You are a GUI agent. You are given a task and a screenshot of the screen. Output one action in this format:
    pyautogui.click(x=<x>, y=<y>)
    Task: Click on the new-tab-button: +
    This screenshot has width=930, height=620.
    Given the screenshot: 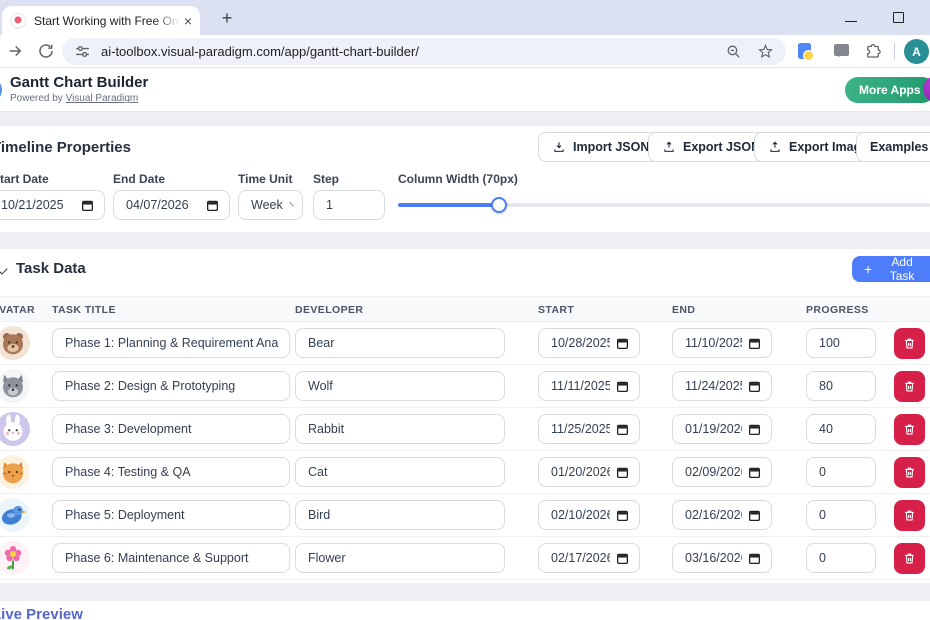 What is the action you would take?
    pyautogui.click(x=227, y=18)
    